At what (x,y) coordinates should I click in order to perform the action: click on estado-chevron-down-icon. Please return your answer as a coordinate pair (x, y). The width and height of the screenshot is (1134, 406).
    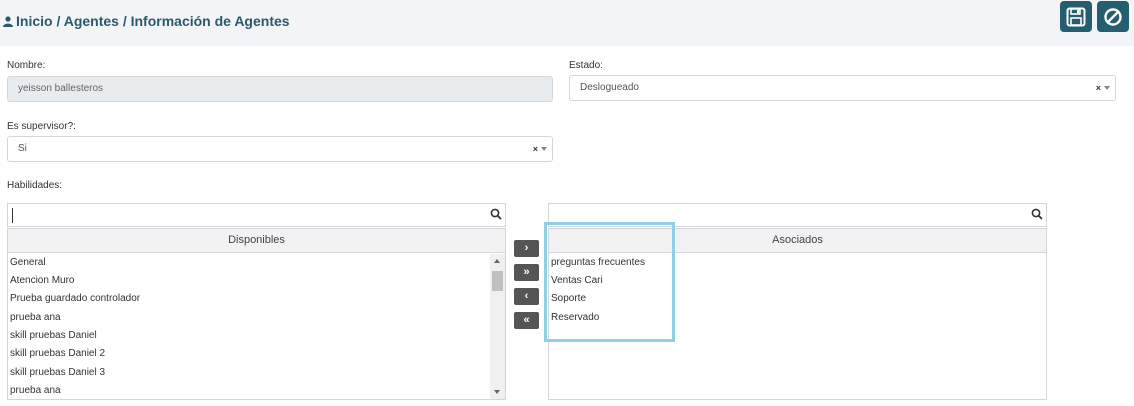
    Looking at the image, I should click on (1107, 88).